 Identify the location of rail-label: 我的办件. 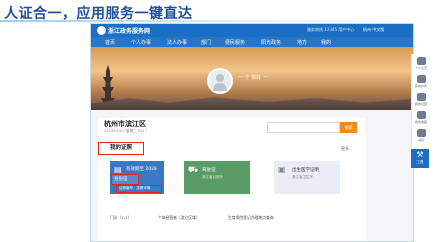
(420, 86).